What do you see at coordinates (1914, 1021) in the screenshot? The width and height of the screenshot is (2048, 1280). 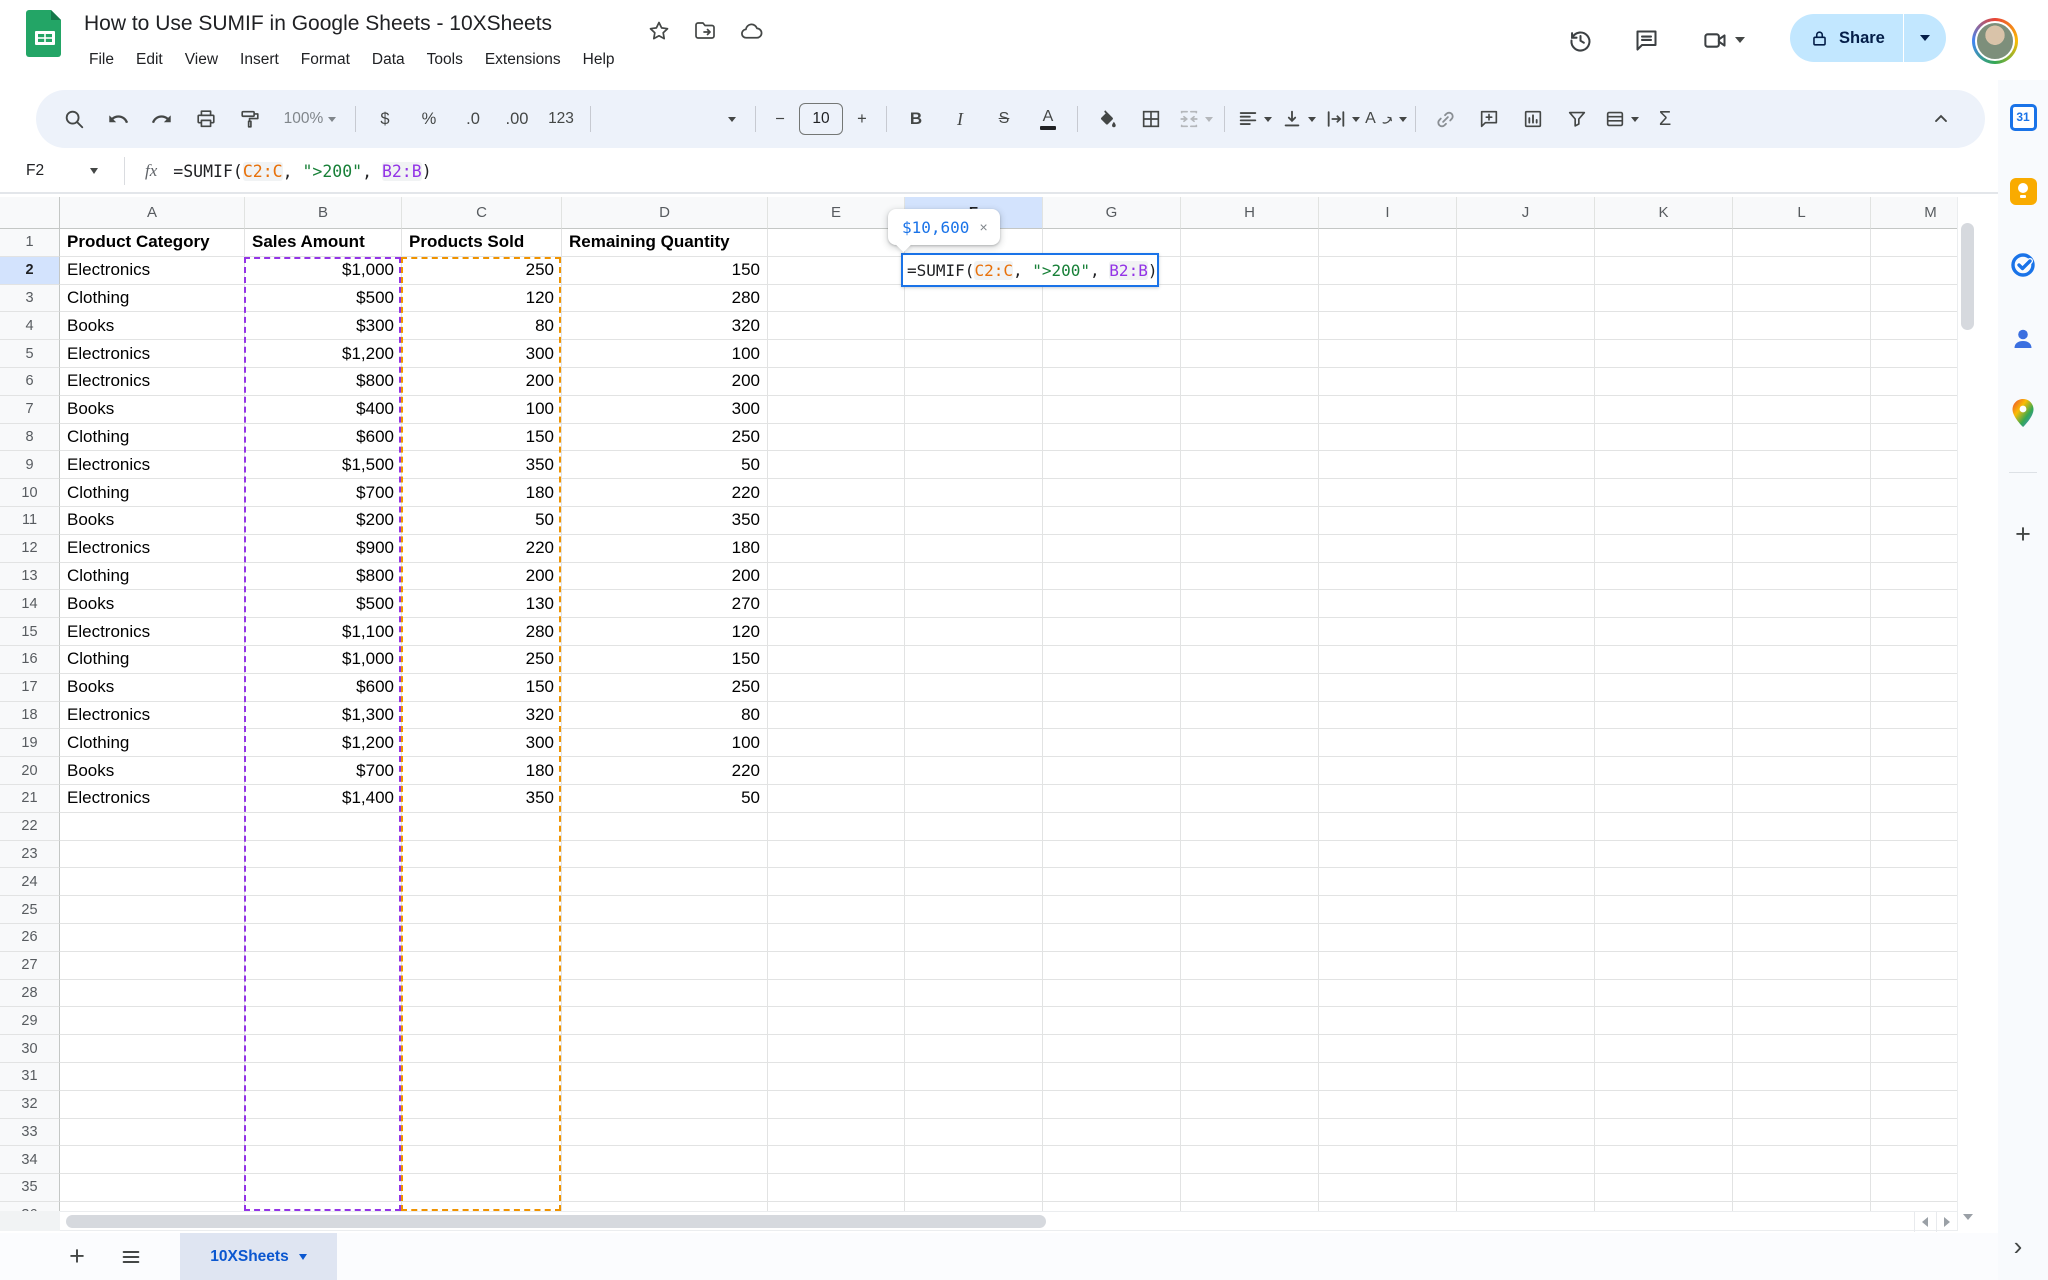 I see `cell-M29` at bounding box center [1914, 1021].